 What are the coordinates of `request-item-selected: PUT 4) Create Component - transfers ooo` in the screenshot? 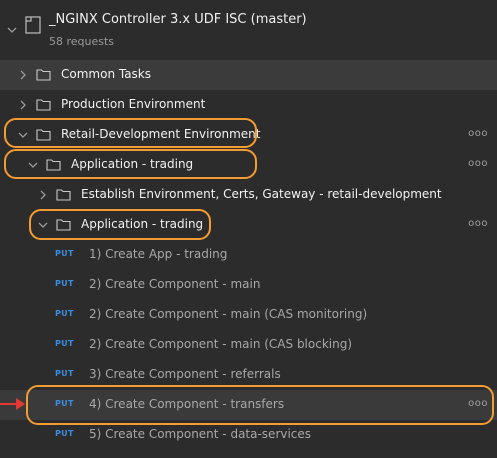 It's located at (248, 405).